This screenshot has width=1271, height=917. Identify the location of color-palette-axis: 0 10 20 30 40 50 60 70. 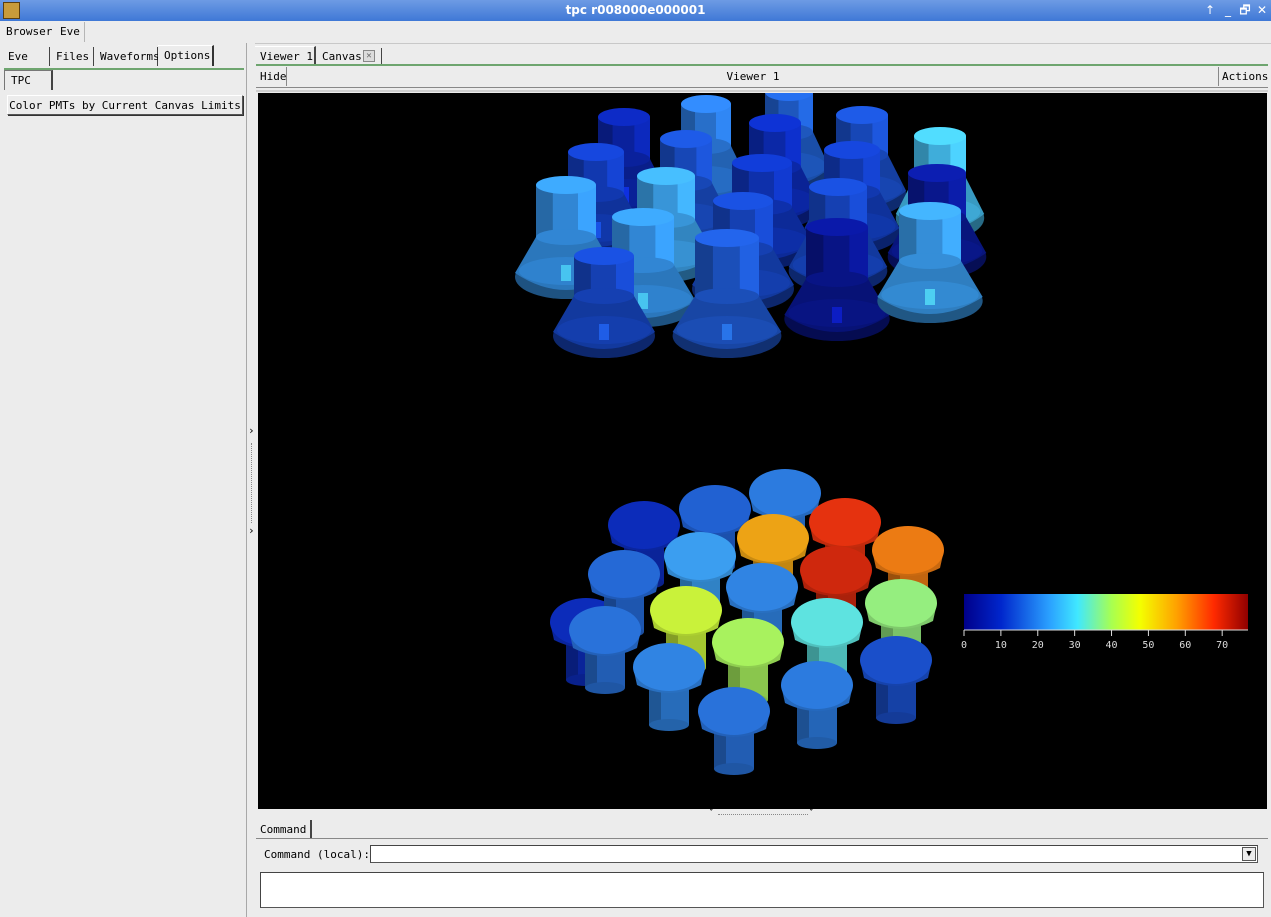
(1104, 622).